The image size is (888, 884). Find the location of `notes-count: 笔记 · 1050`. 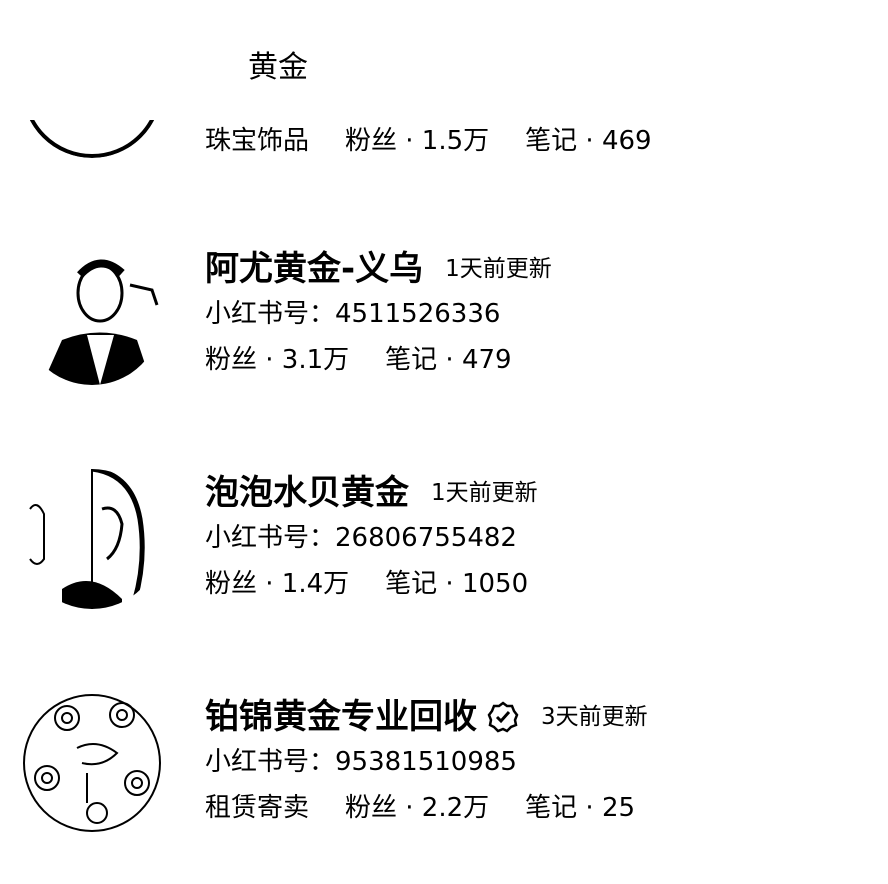

notes-count: 笔记 · 1050 is located at coordinates (457, 584).